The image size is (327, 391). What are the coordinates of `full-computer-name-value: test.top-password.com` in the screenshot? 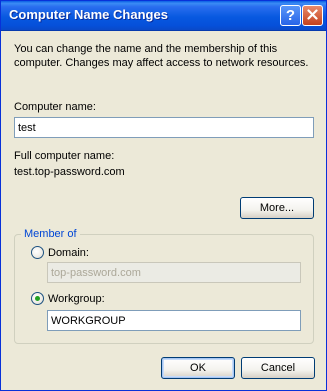 It's located at (69, 172).